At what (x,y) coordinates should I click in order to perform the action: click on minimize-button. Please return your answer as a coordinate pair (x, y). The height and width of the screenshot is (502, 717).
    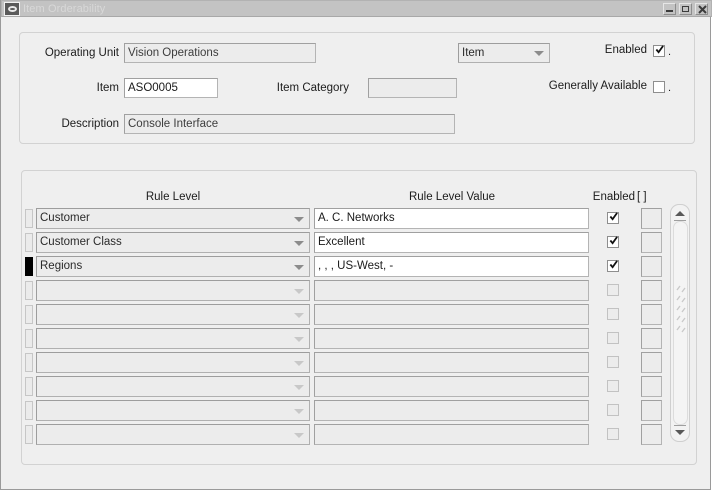
    Looking at the image, I should click on (669, 9).